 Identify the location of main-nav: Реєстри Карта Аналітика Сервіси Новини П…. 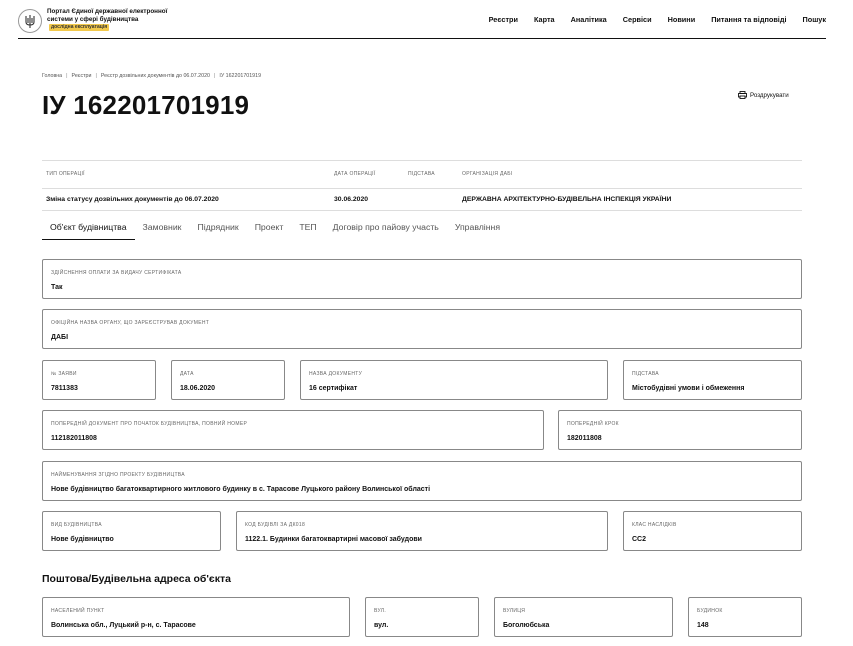
(649, 19).